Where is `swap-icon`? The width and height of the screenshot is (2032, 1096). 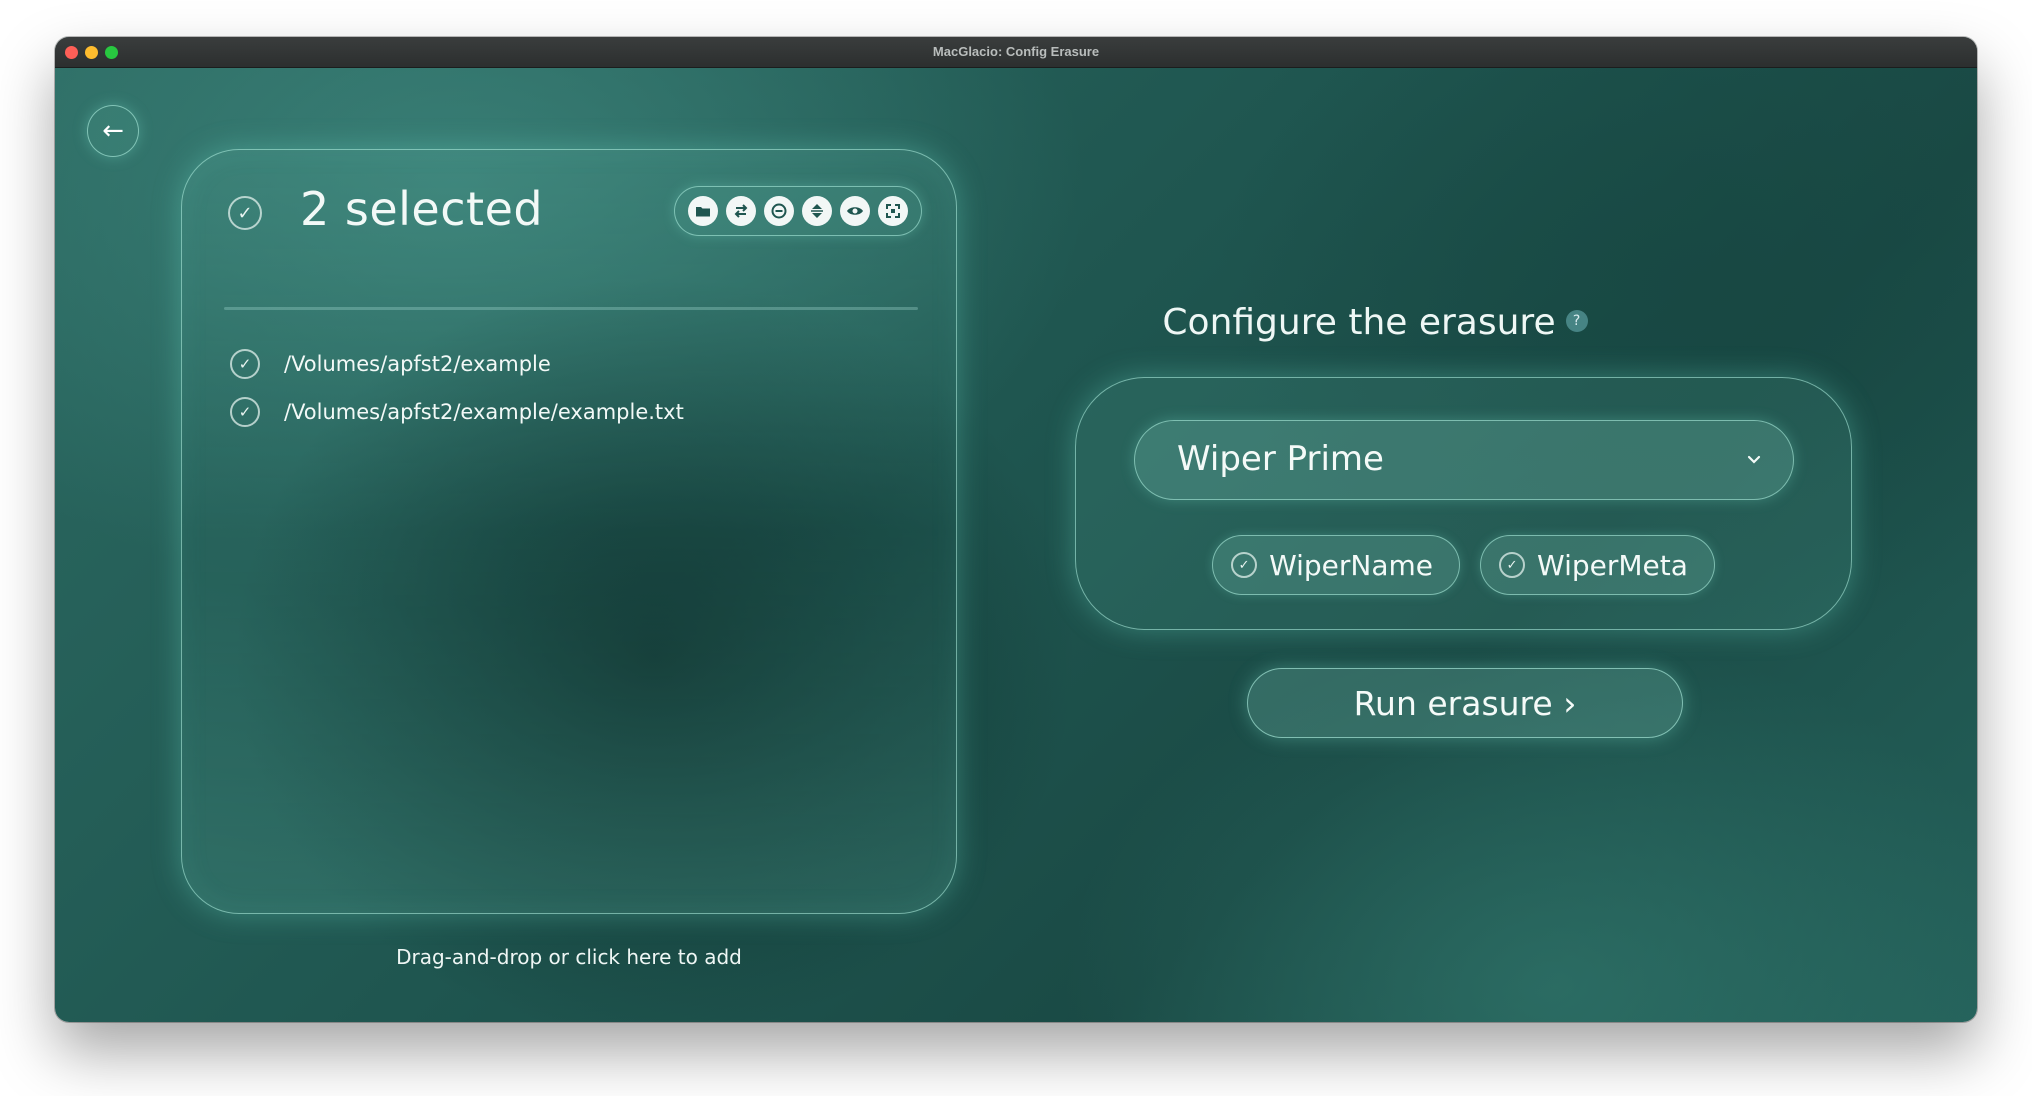 swap-icon is located at coordinates (741, 211).